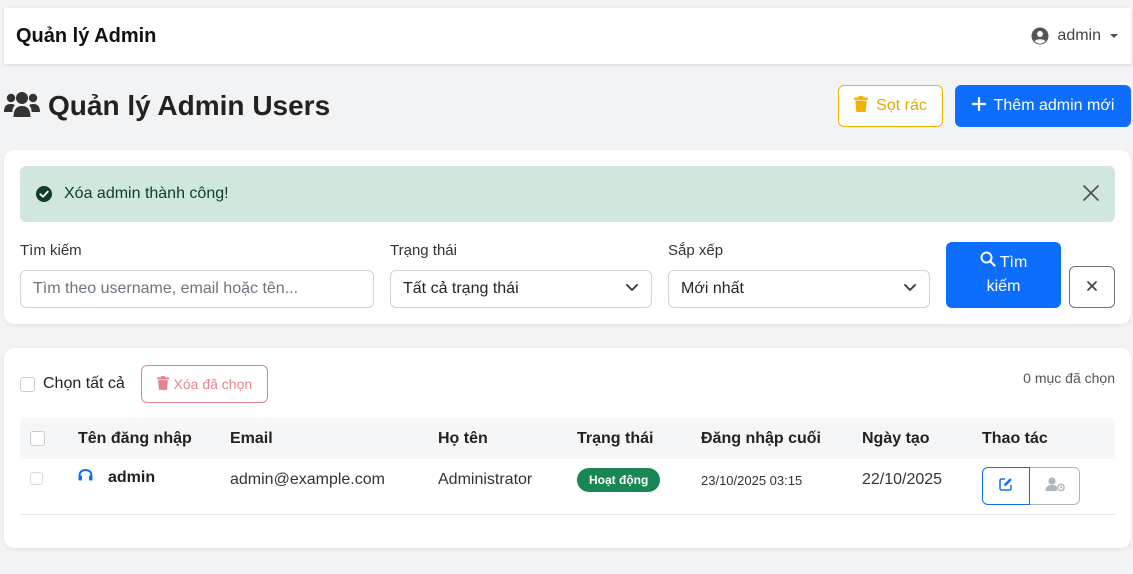 Image resolution: width=1133 pixels, height=574 pixels. Describe the element at coordinates (1040, 36) in the screenshot. I see `user-circle-icon` at that location.